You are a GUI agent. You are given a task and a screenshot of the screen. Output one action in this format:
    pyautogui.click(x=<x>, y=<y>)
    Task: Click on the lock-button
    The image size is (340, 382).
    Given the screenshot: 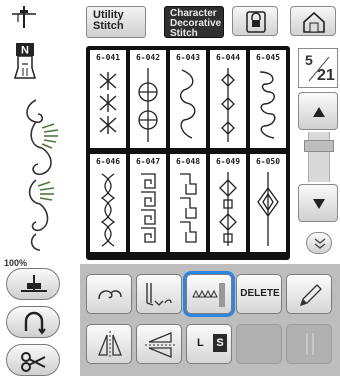 What is the action you would take?
    pyautogui.click(x=255, y=21)
    